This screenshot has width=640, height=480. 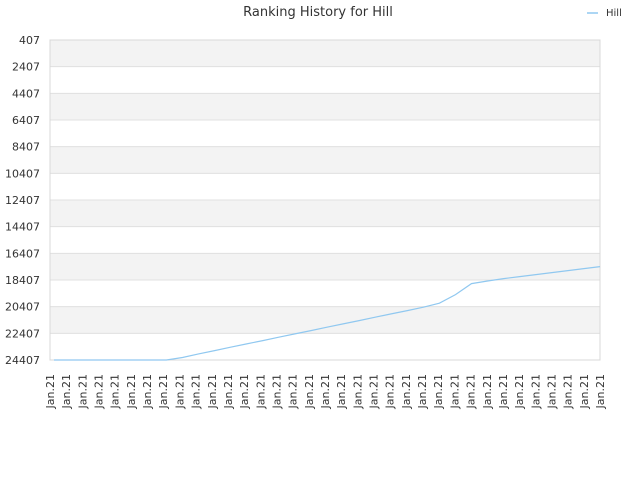 What do you see at coordinates (22, 173) in the screenshot?
I see `y-tick-label: 10407` at bounding box center [22, 173].